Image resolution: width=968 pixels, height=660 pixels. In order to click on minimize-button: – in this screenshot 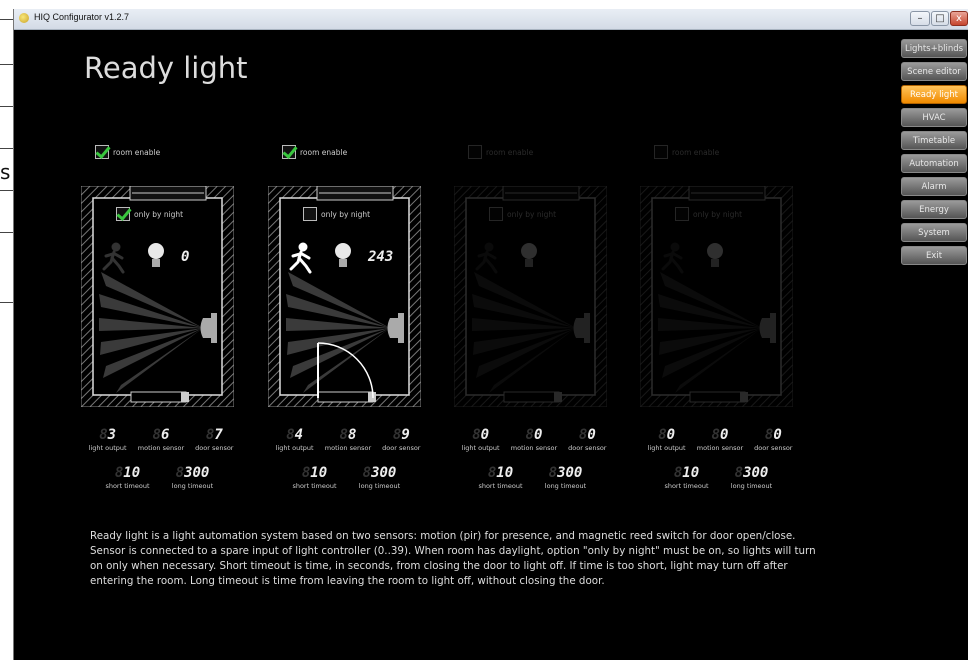, I will do `click(920, 18)`.